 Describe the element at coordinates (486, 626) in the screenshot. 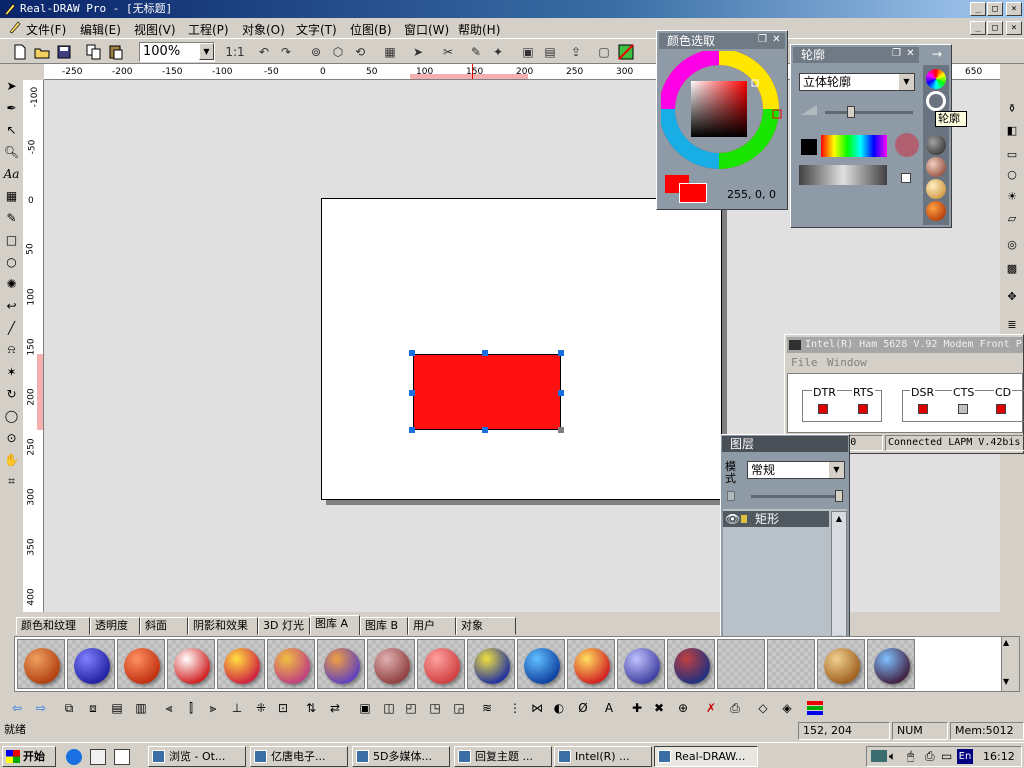

I see `tab-objects: 对象` at that location.